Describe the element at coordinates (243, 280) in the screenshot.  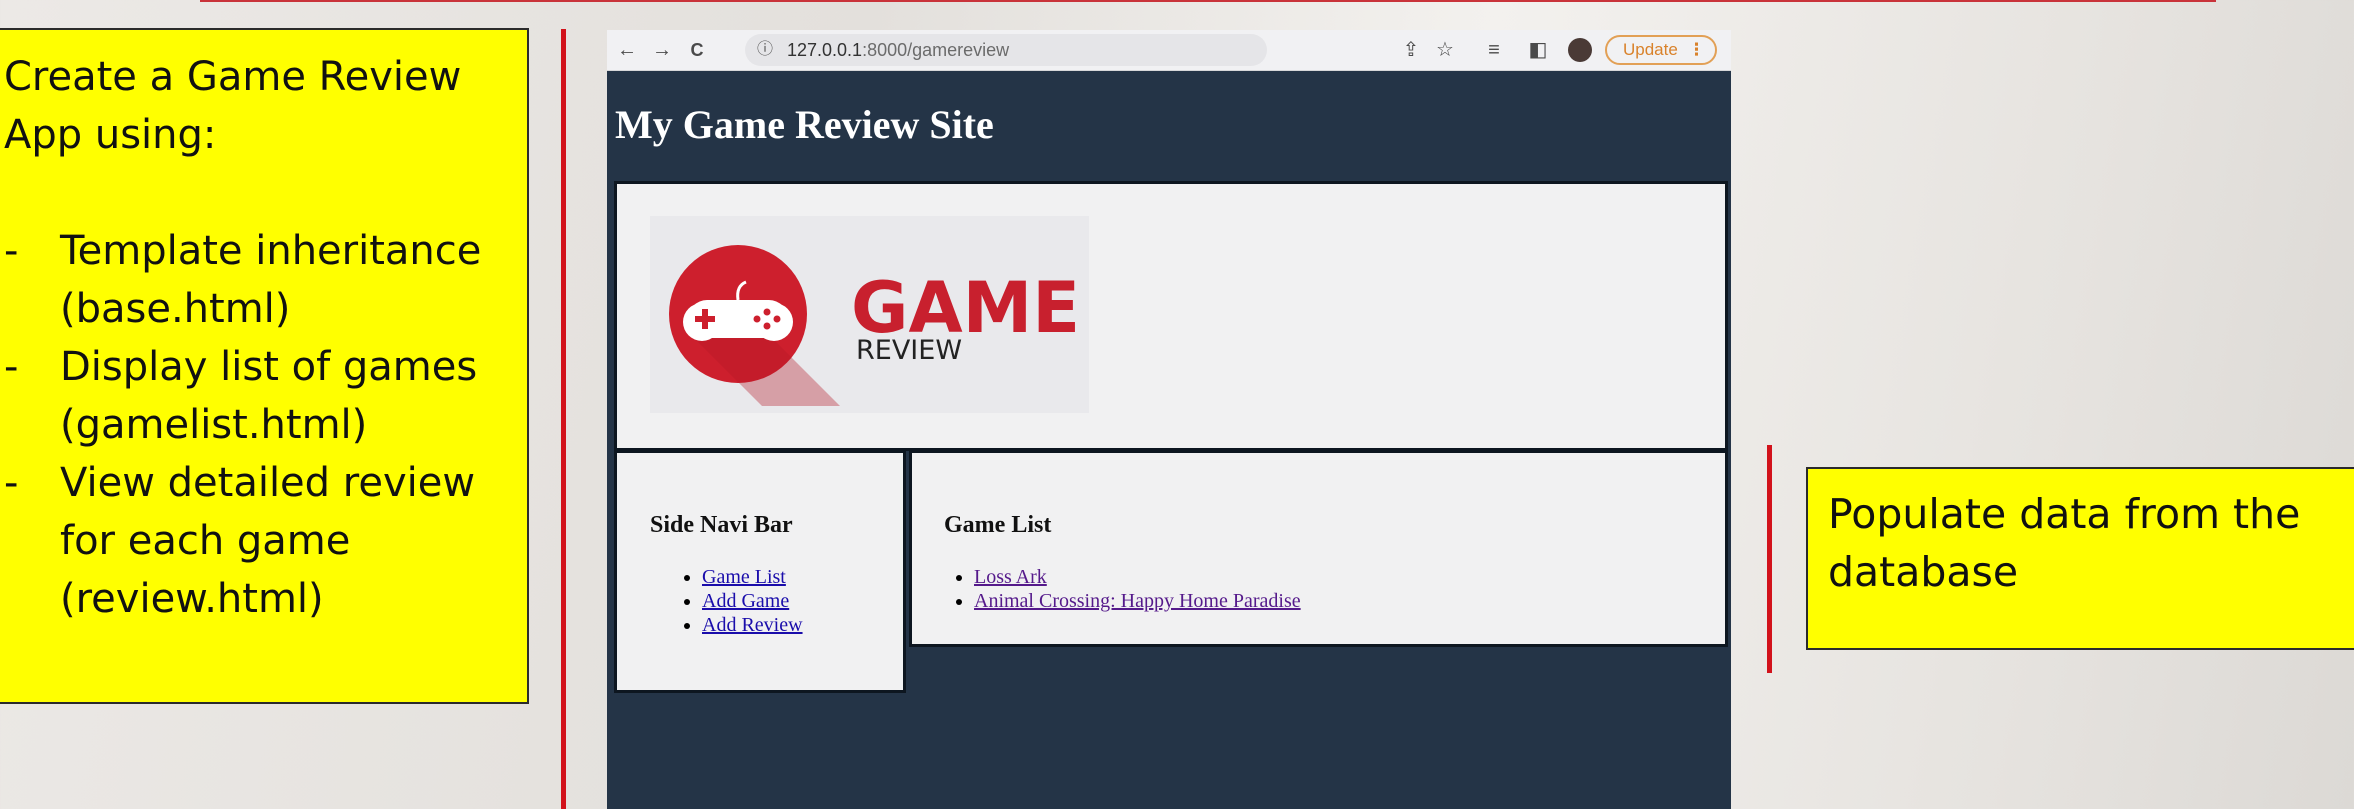
I see `left-note-item: - Template inheritance (base.html)` at that location.